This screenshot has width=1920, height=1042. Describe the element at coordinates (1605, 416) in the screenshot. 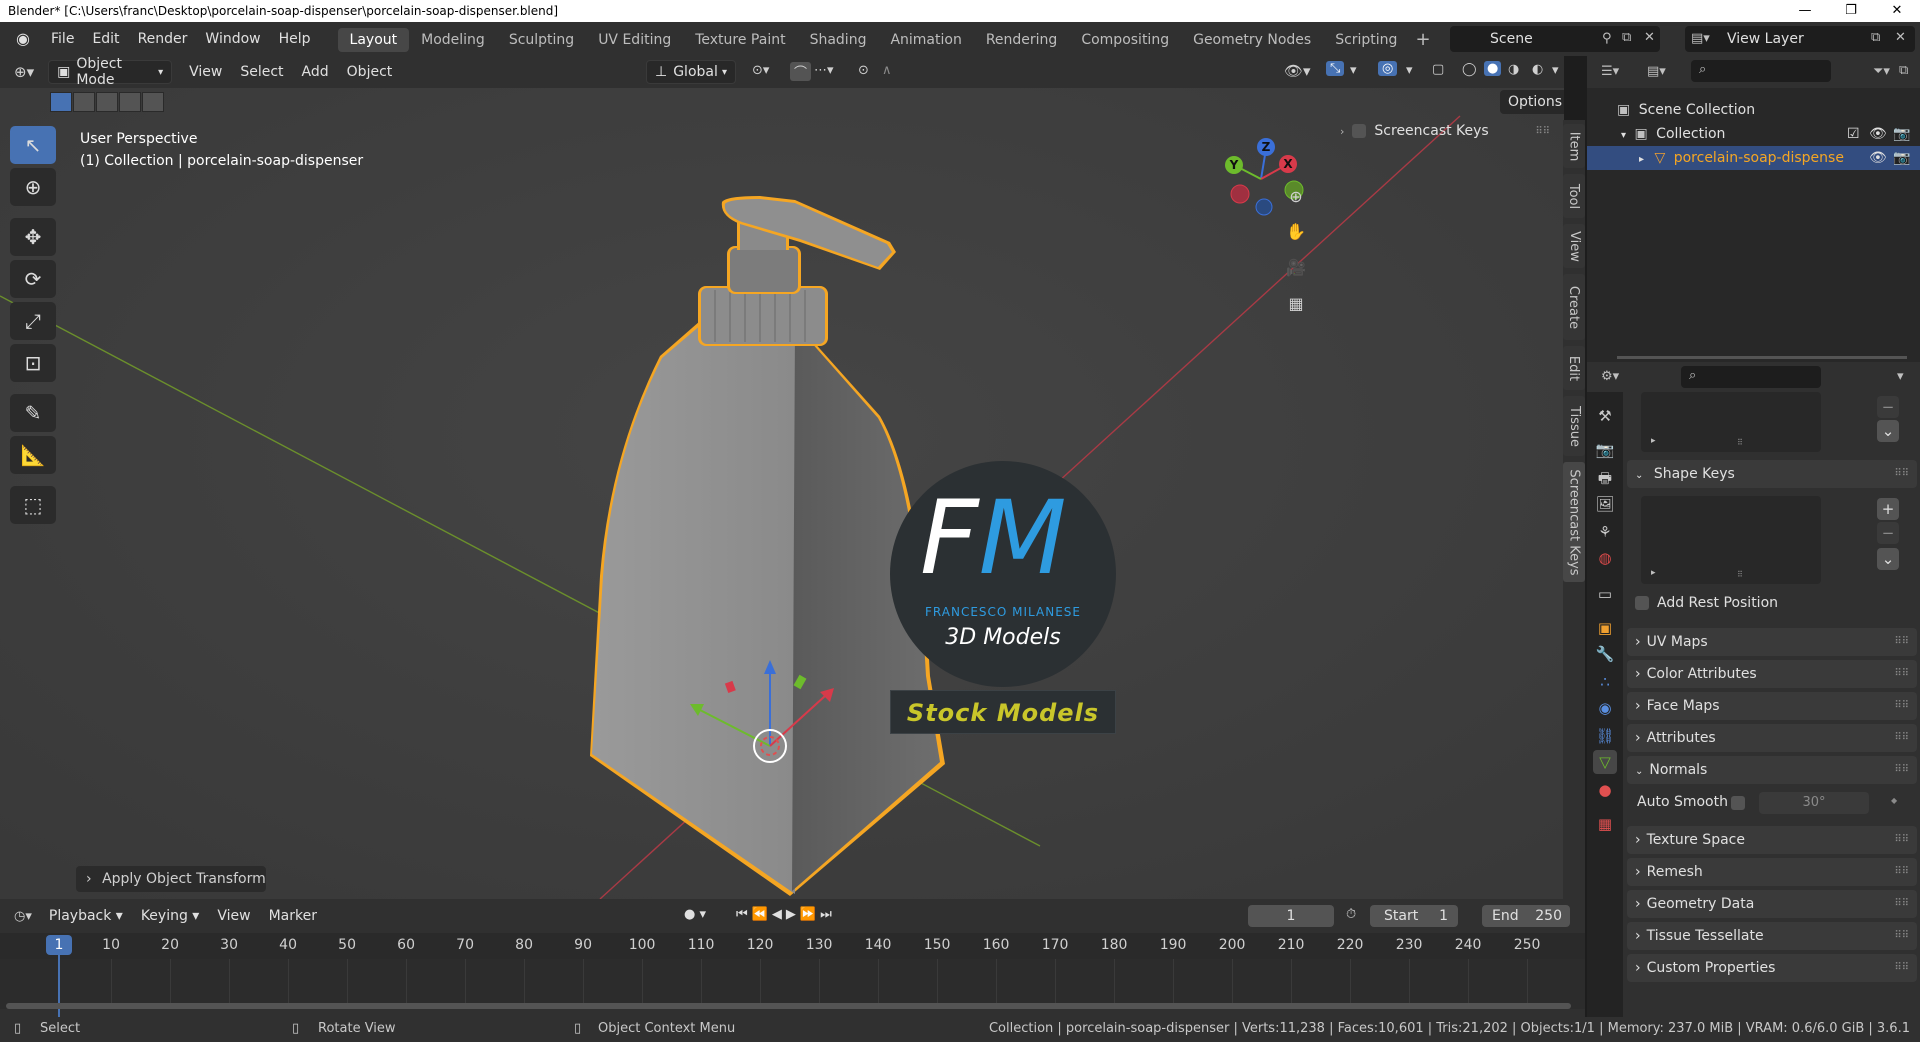

I see `tool-properties-tab-icon: ⚒` at that location.